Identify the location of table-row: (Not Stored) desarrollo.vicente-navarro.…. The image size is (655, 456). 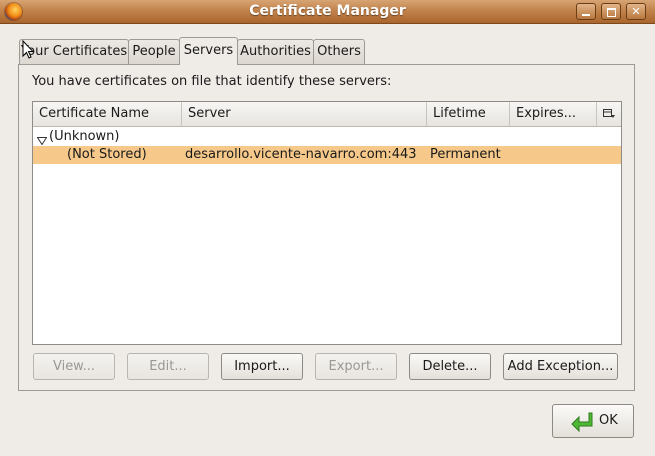
(327, 155).